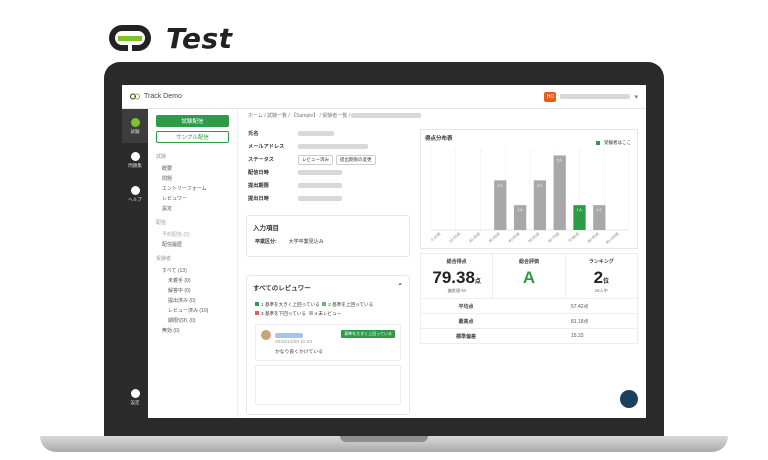 The height and width of the screenshot is (460, 768). What do you see at coordinates (161, 223) in the screenshot?
I see `nav-section-title: 配信` at bounding box center [161, 223].